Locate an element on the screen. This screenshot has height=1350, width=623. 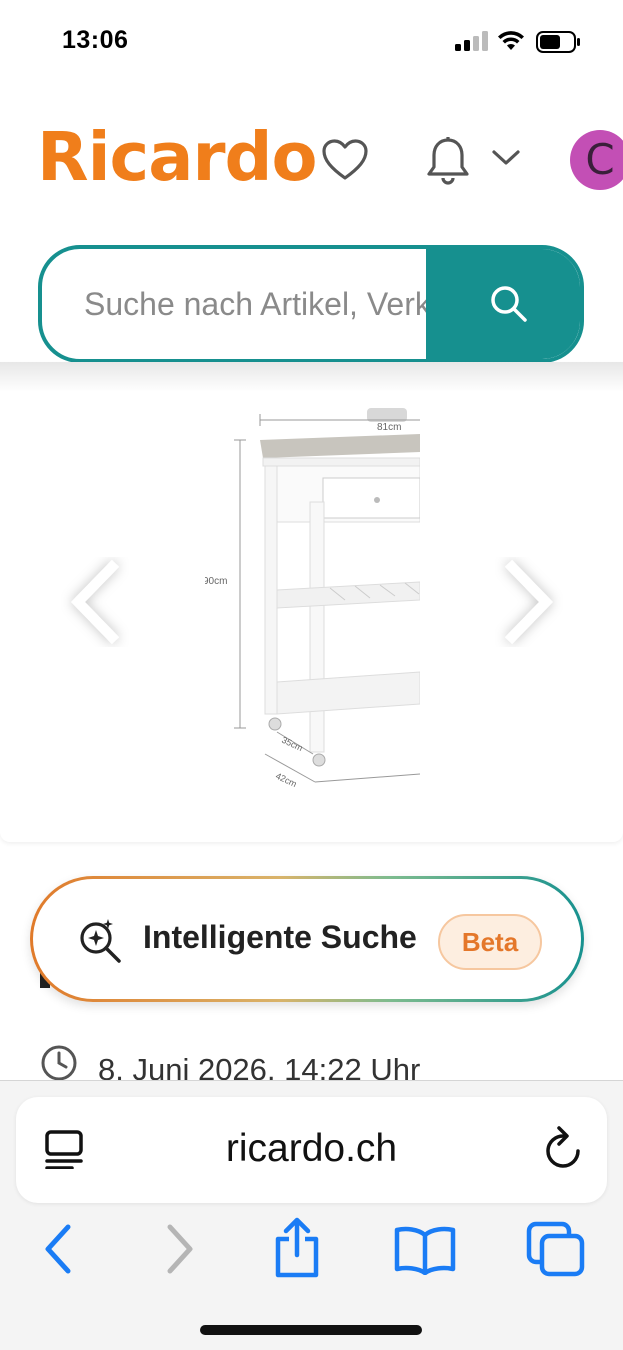
user-avatar: C is located at coordinates (596, 160).